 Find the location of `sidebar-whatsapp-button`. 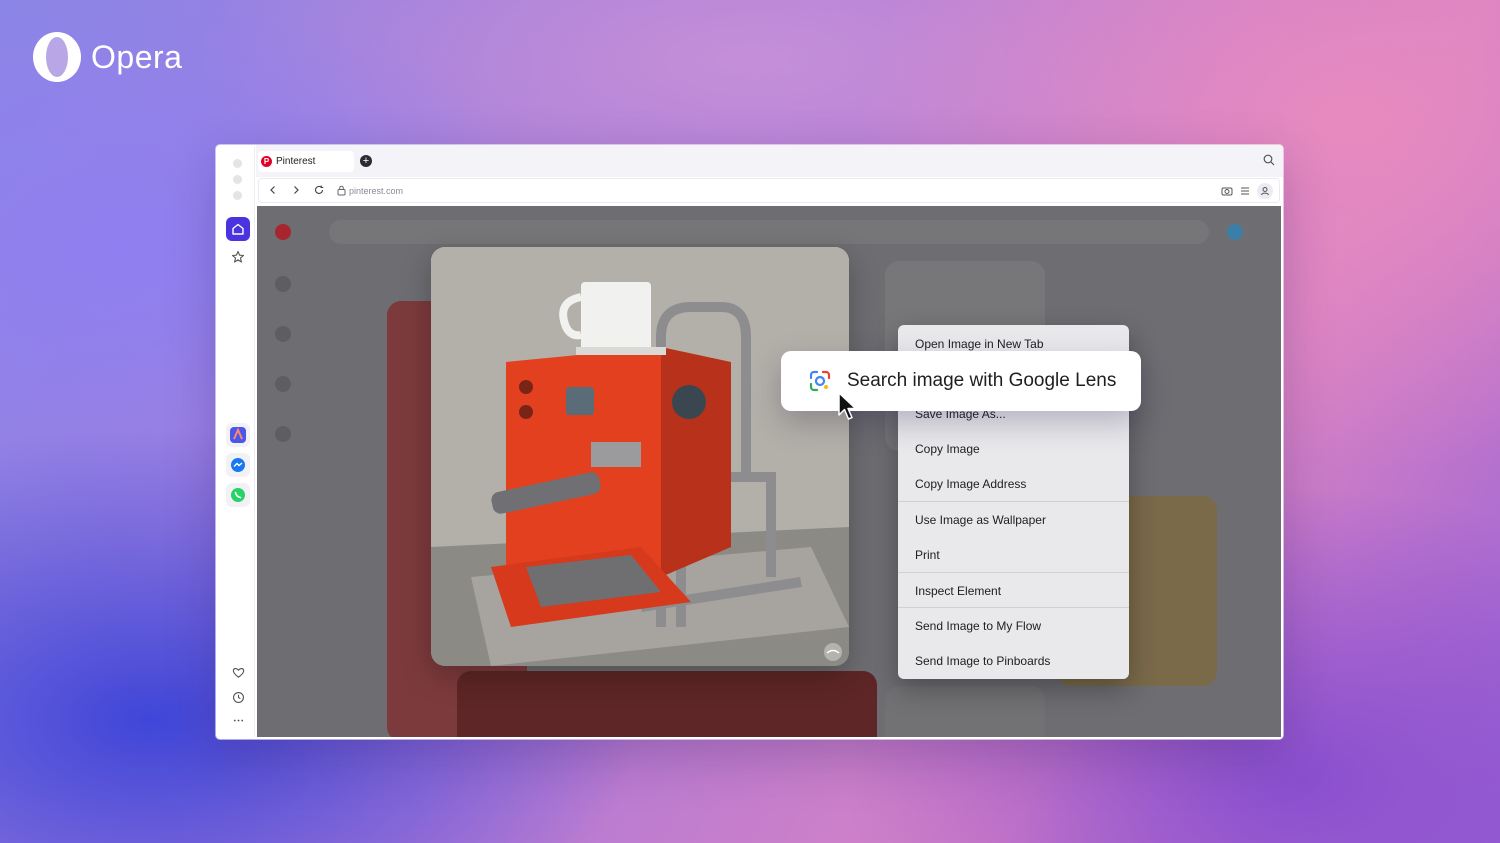

sidebar-whatsapp-button is located at coordinates (238, 495).